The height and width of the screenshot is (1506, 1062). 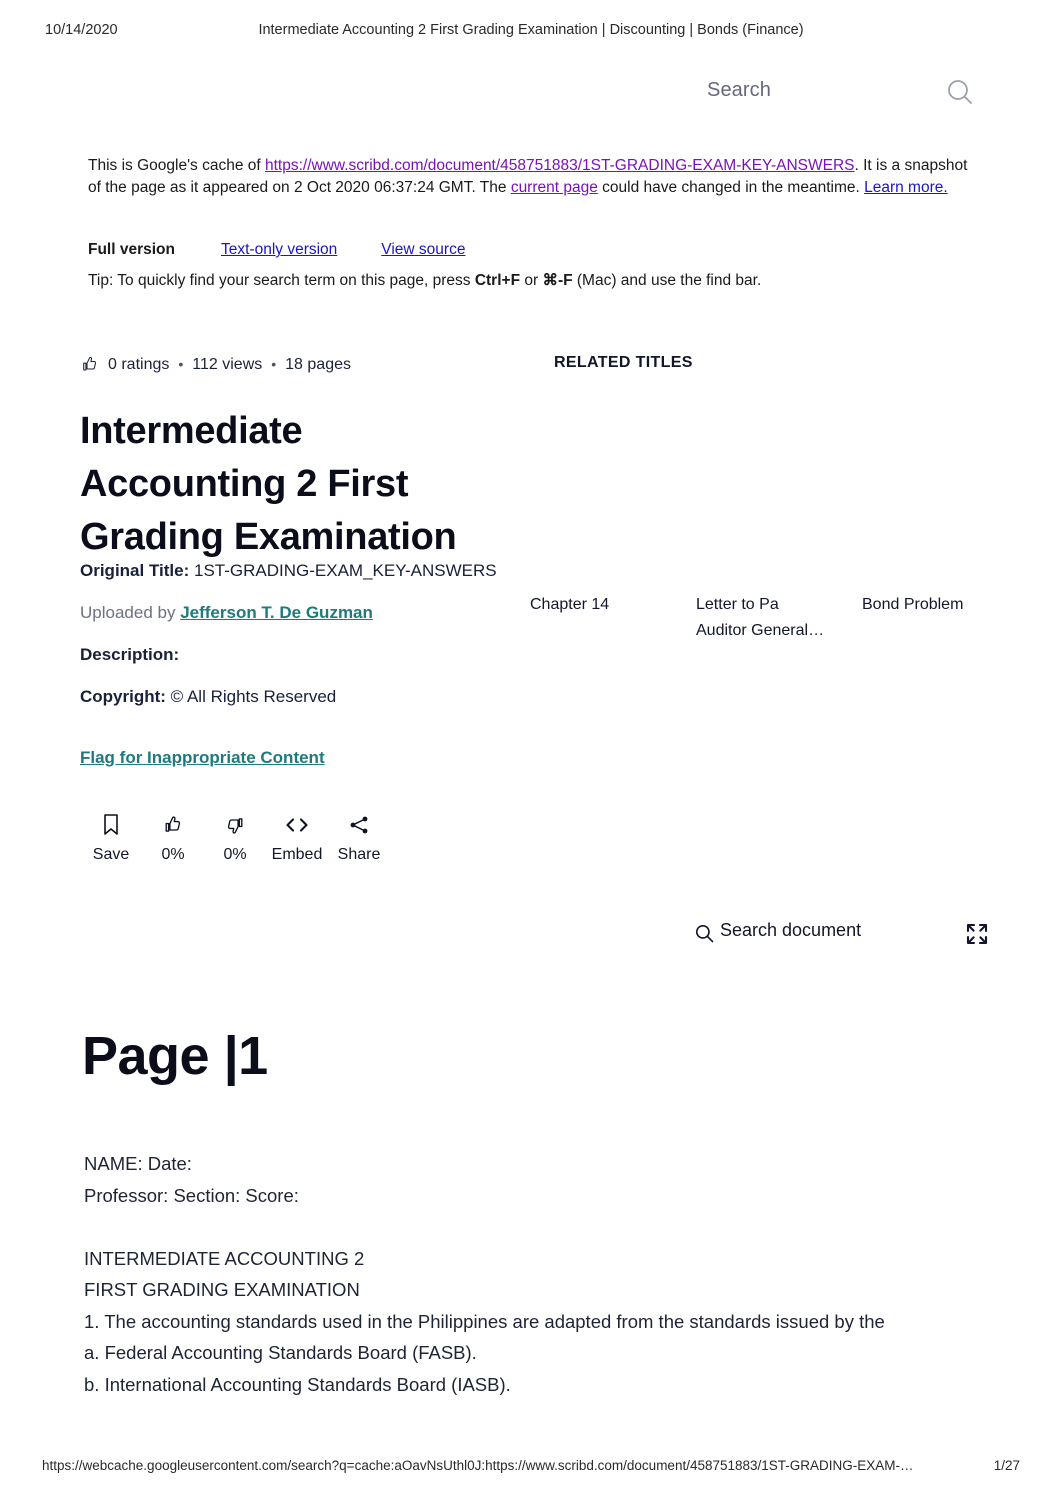 I want to click on related-title-item: Chapter 14, so click(x=613, y=618).